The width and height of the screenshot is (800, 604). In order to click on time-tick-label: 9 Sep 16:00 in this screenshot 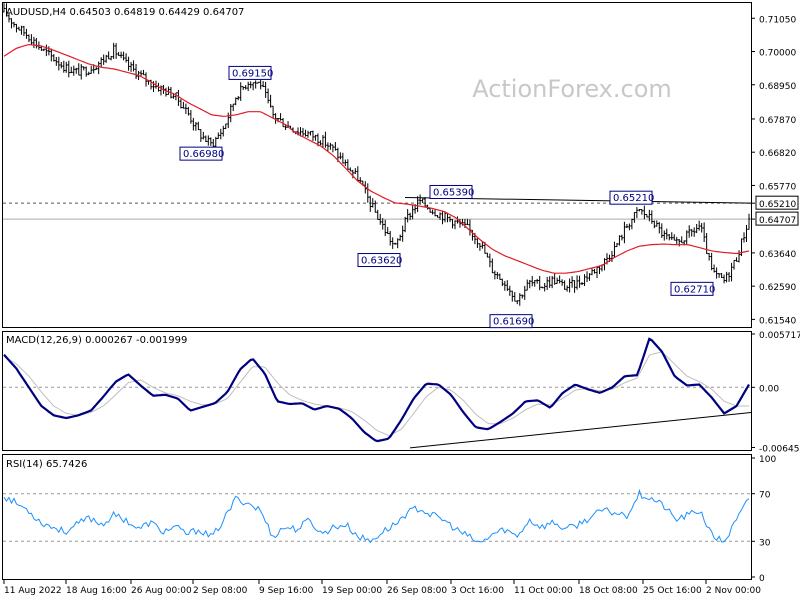, I will do `click(286, 591)`.